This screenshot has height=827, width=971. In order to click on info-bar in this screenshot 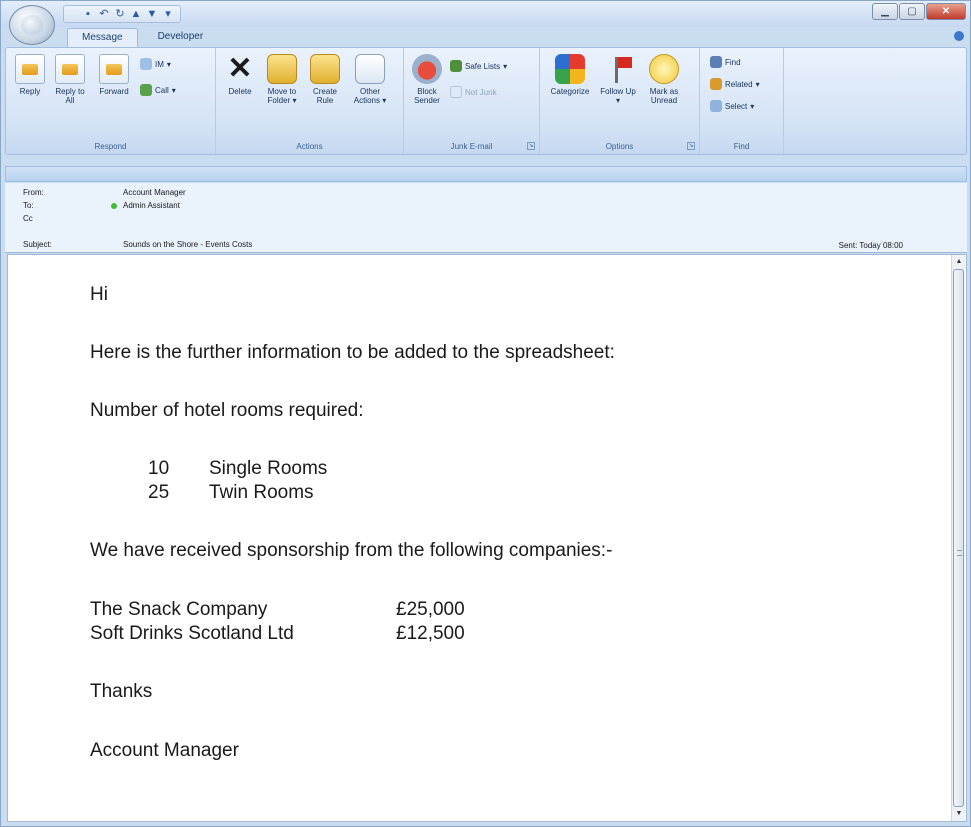, I will do `click(486, 174)`.